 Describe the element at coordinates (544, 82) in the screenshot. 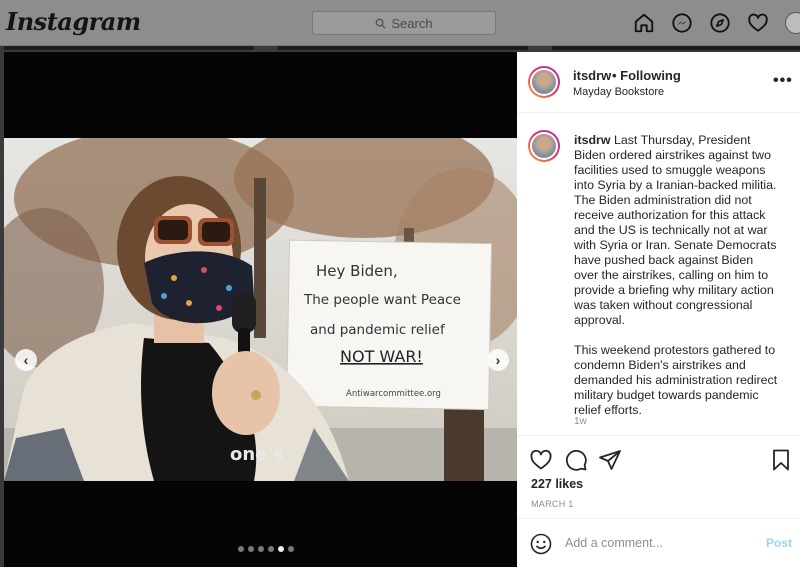

I see `author-avatar` at that location.